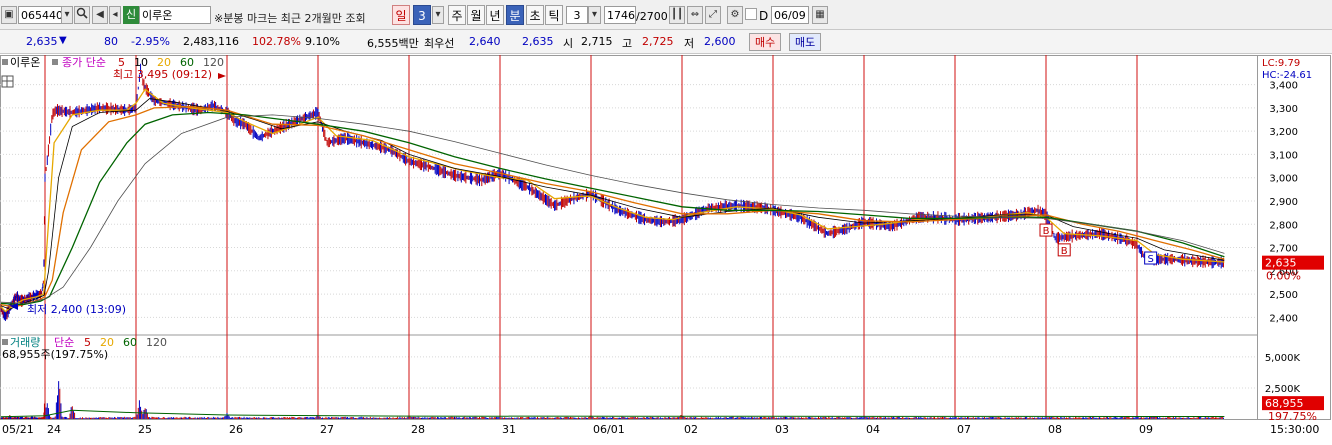 The width and height of the screenshot is (1332, 445). What do you see at coordinates (1055, 429) in the screenshot?
I see `x-axis-label: 08` at bounding box center [1055, 429].